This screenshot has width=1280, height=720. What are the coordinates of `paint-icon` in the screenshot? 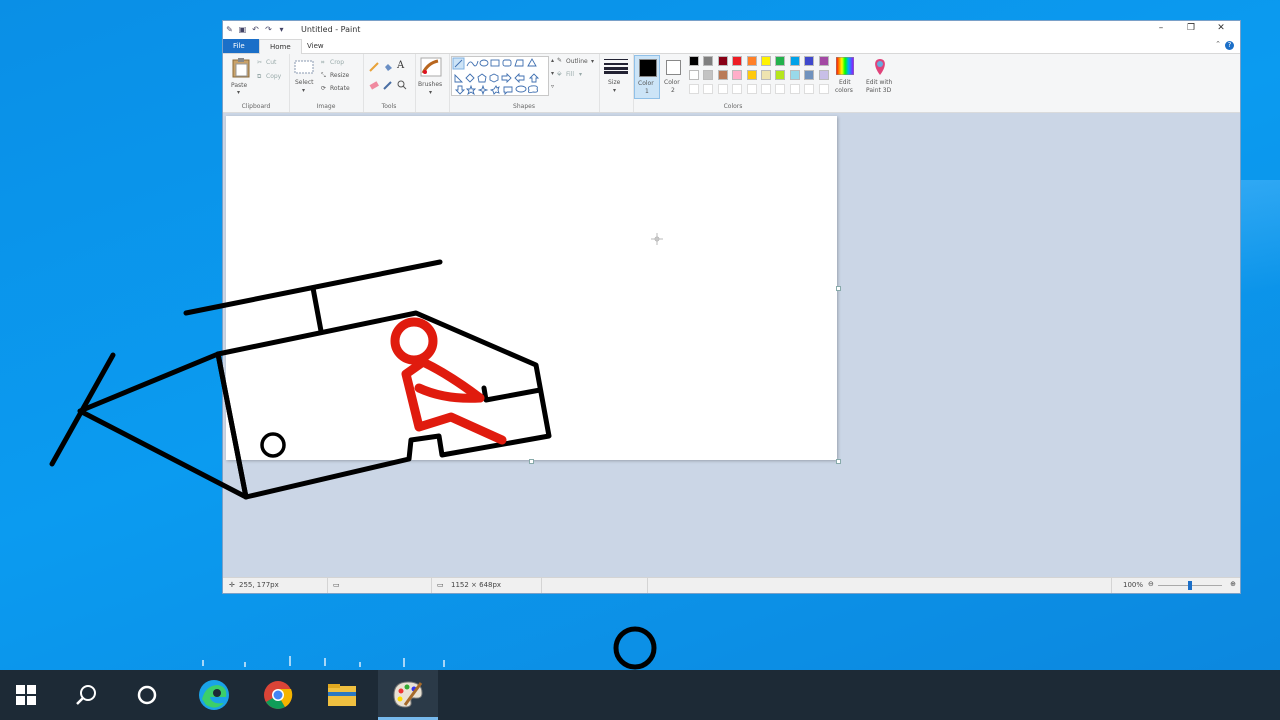 It's located at (408, 694).